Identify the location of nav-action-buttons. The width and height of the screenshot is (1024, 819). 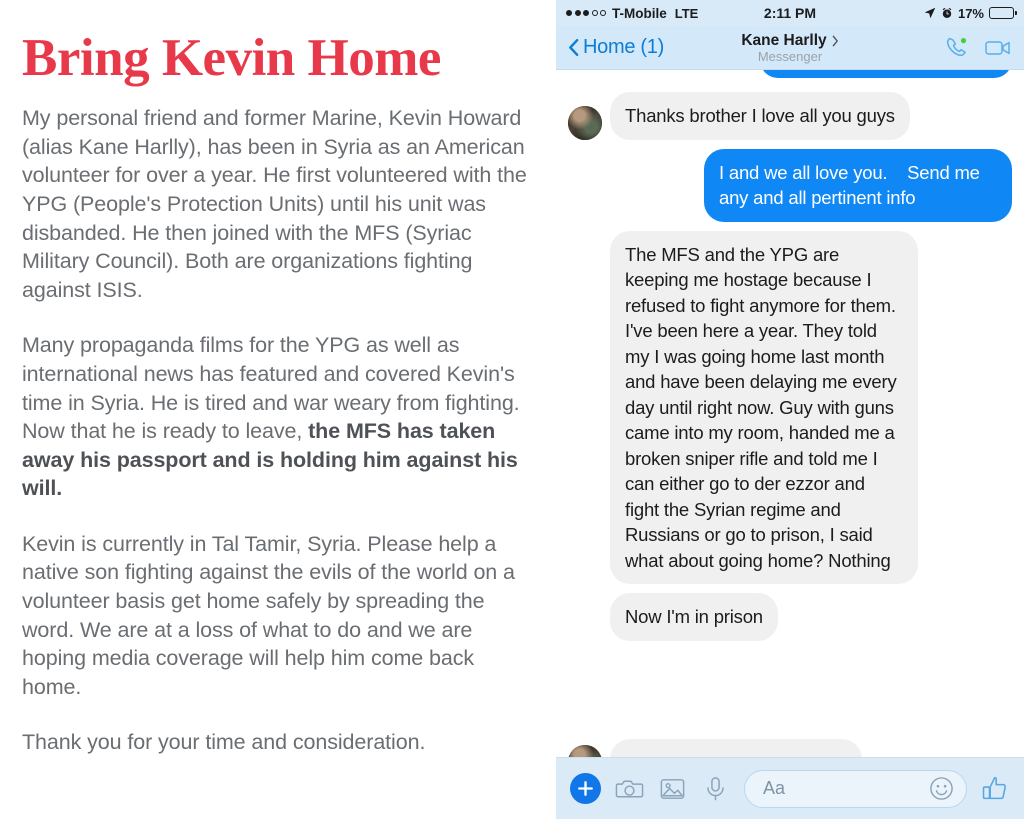
(978, 48).